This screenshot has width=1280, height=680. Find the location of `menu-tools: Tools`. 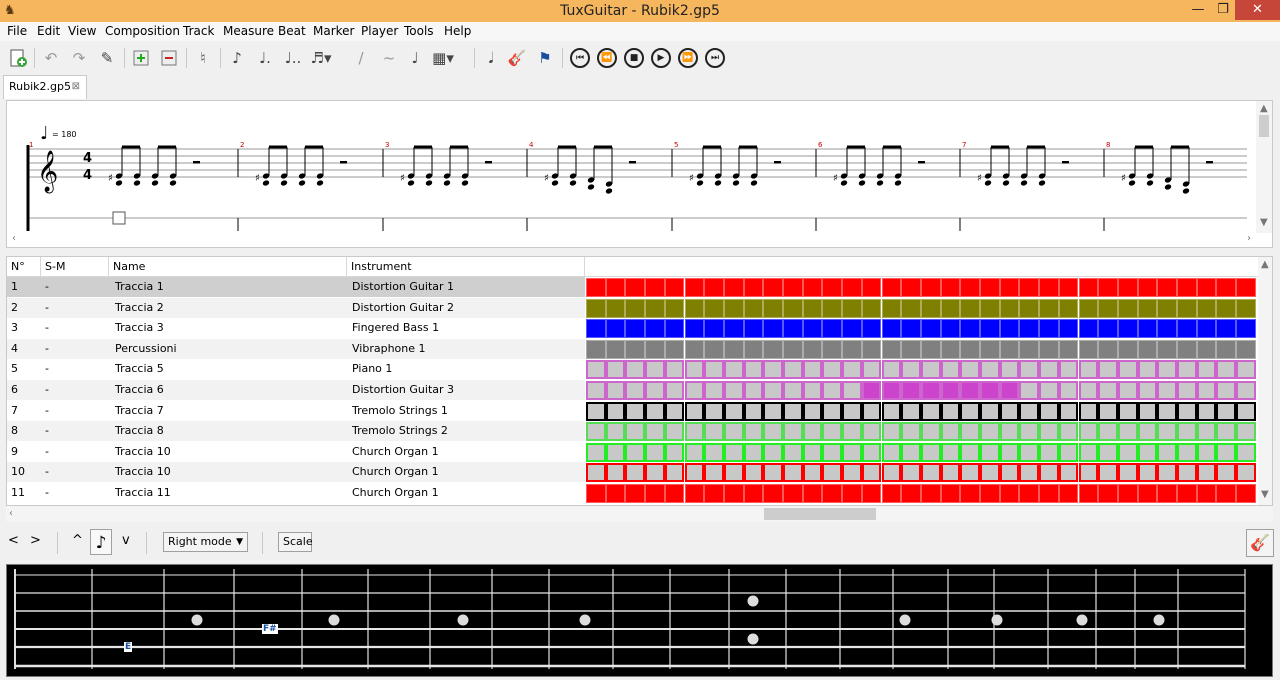

menu-tools: Tools is located at coordinates (419, 31).